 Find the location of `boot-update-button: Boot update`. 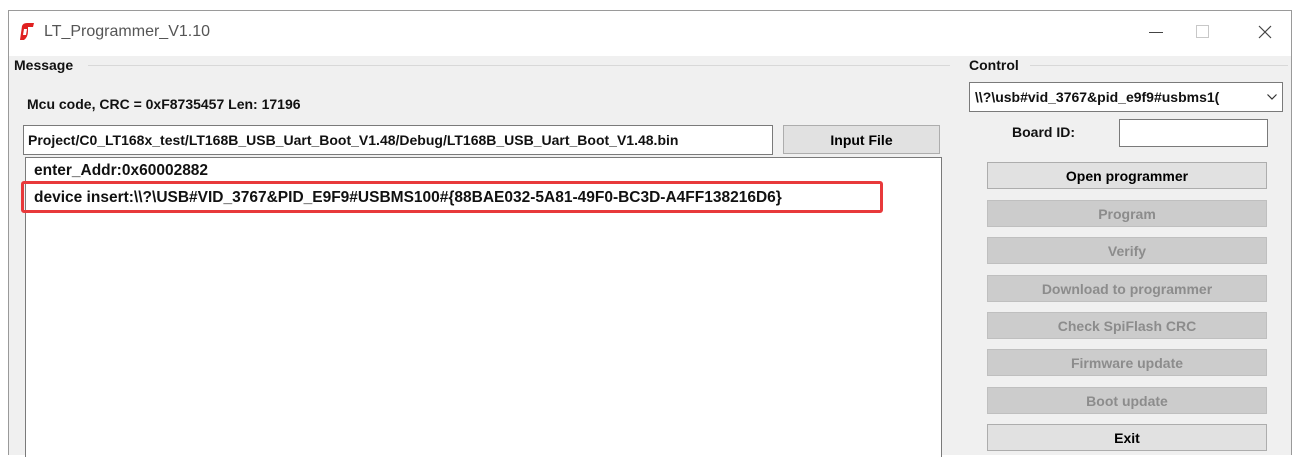

boot-update-button: Boot update is located at coordinates (1127, 400).